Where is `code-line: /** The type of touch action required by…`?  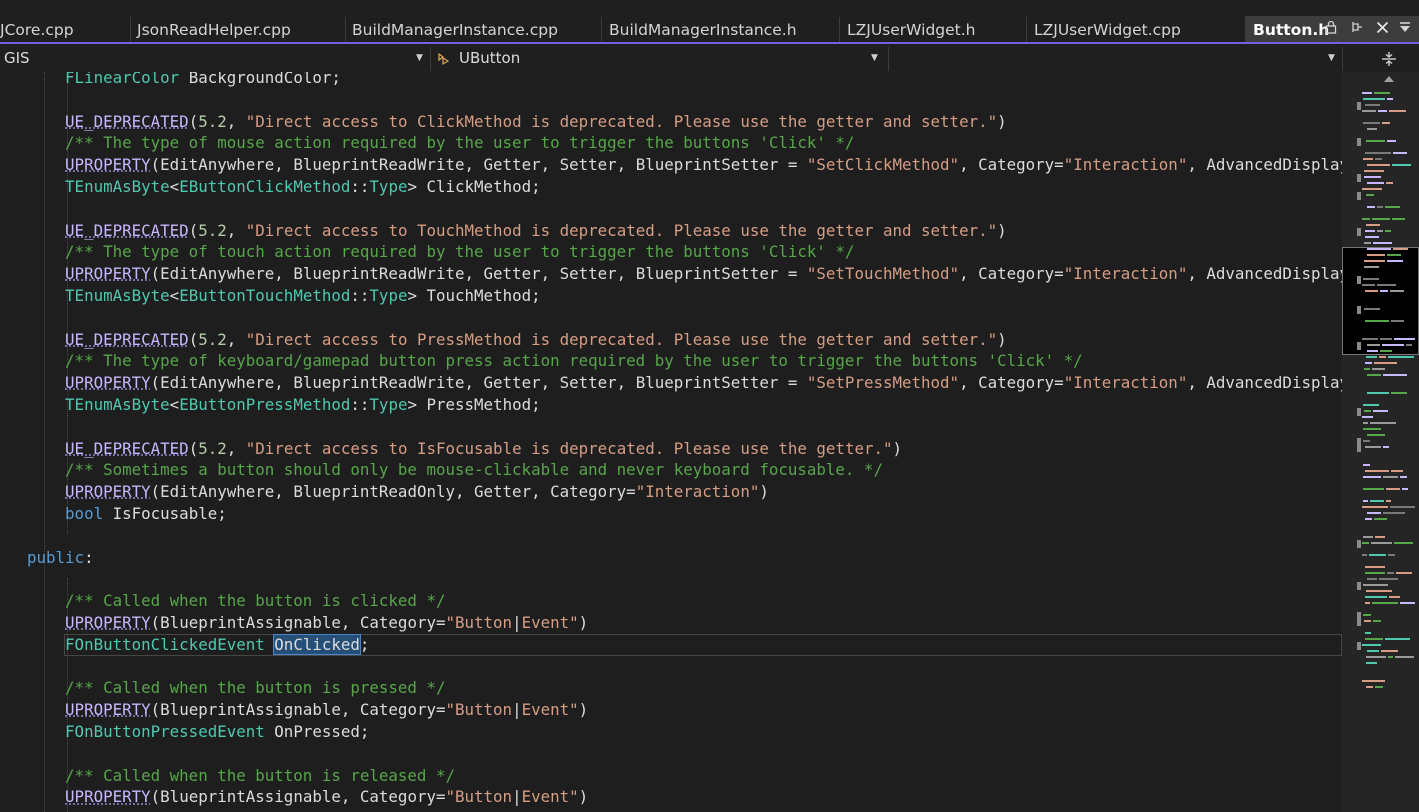
code-line: /** The type of touch action required by… is located at coordinates (440, 252).